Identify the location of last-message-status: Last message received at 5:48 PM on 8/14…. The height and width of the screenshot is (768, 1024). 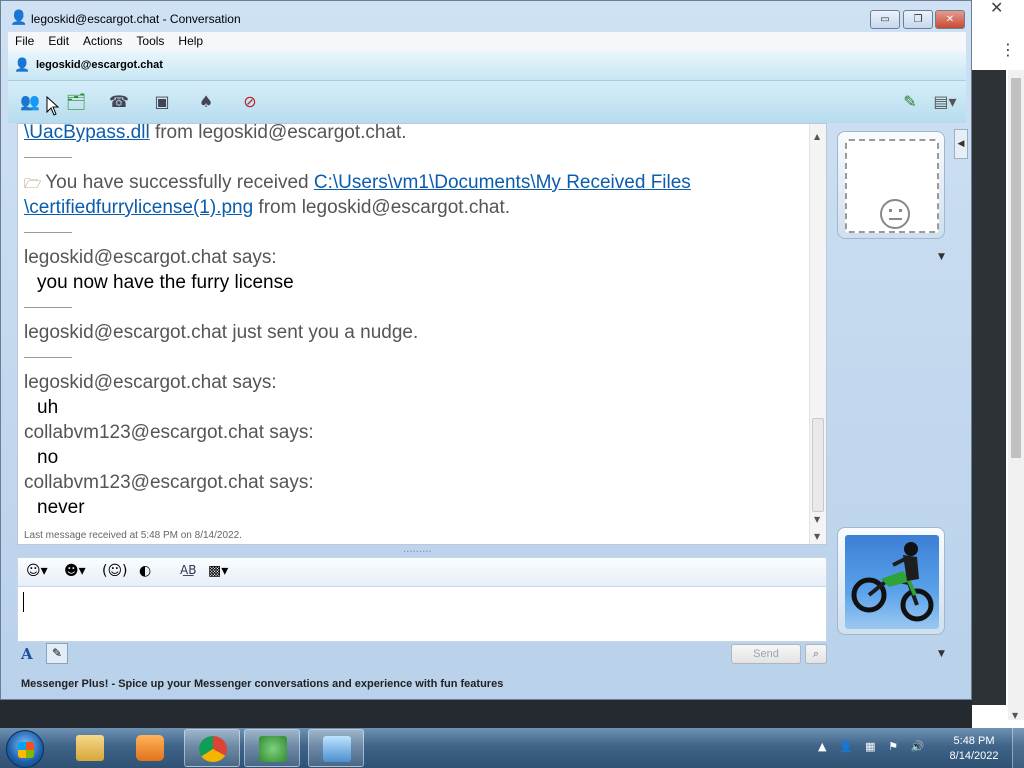
(133, 535).